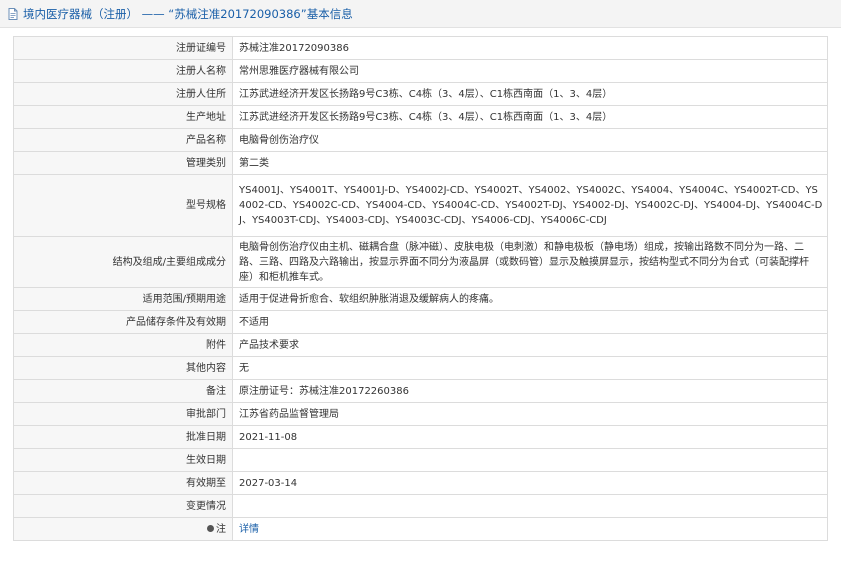  What do you see at coordinates (530, 48) in the screenshot?
I see `row-value: 苏械注准20172090386` at bounding box center [530, 48].